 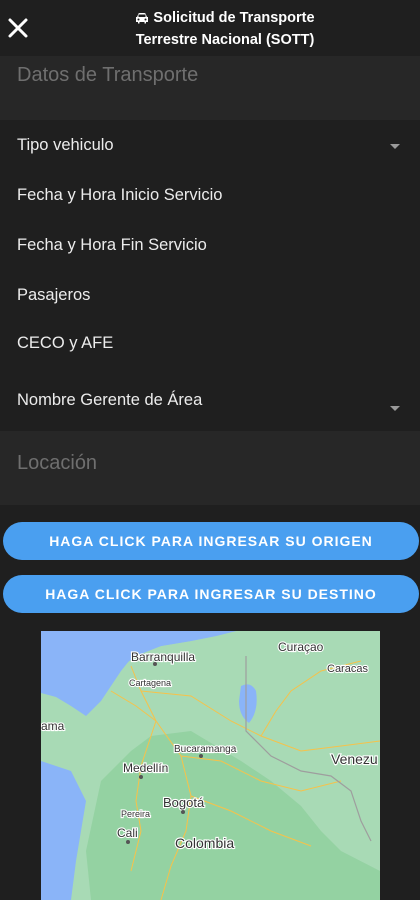 I want to click on destination-button: HAGA CLICK PARA INGRESAR SU DESTINO, so click(x=211, y=594).